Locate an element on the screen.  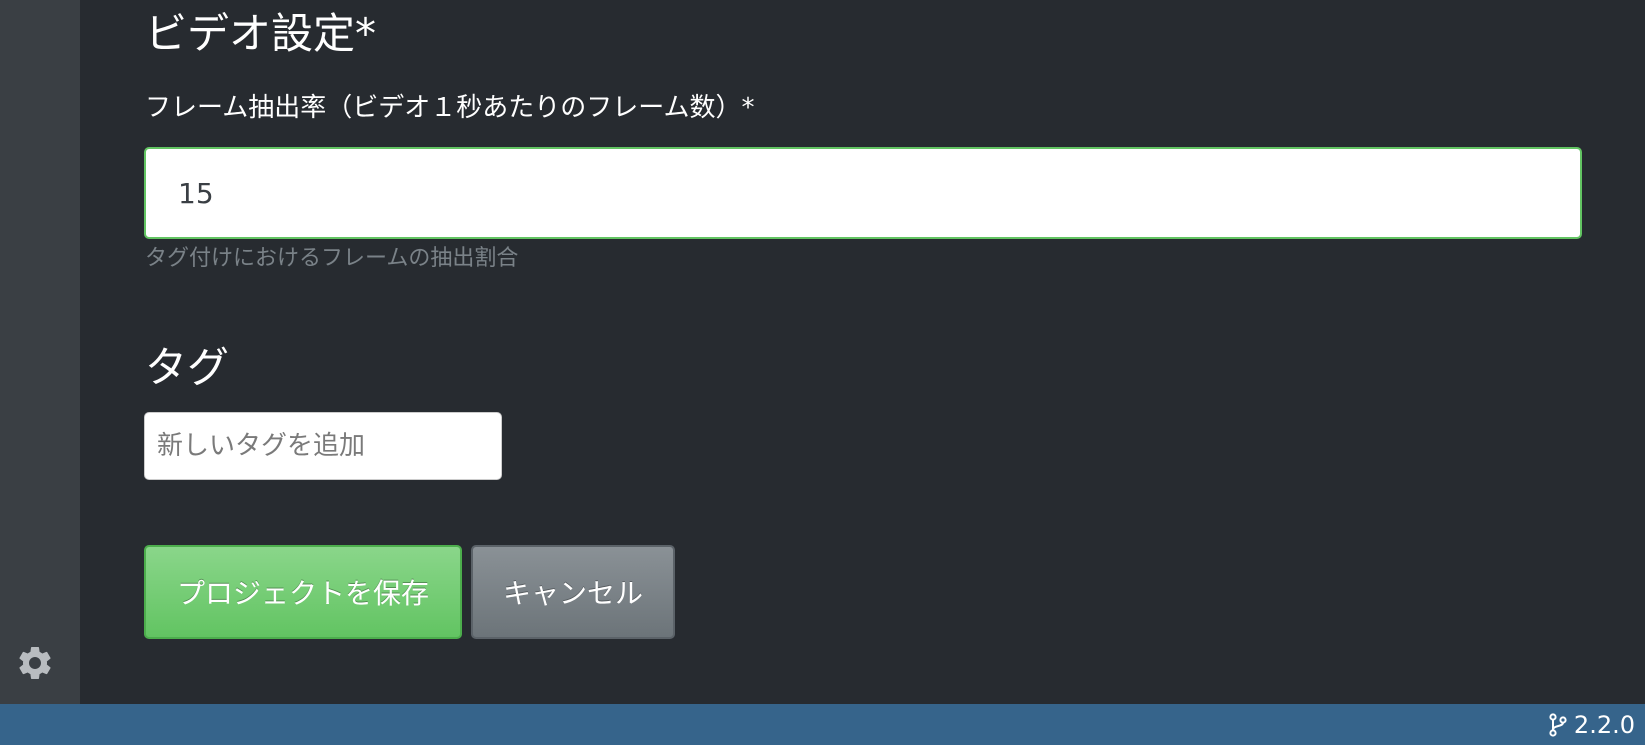
status-bar: 2.2.0 is located at coordinates (822, 724).